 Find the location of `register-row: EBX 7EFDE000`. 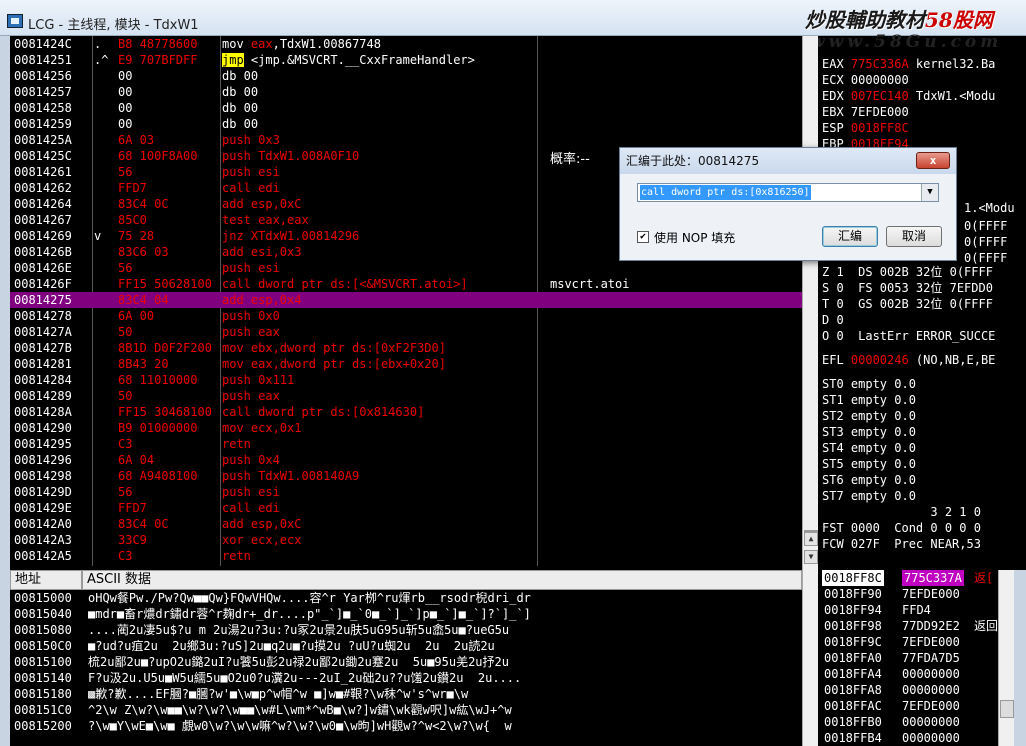

register-row: EBX 7EFDE000 is located at coordinates (869, 112).